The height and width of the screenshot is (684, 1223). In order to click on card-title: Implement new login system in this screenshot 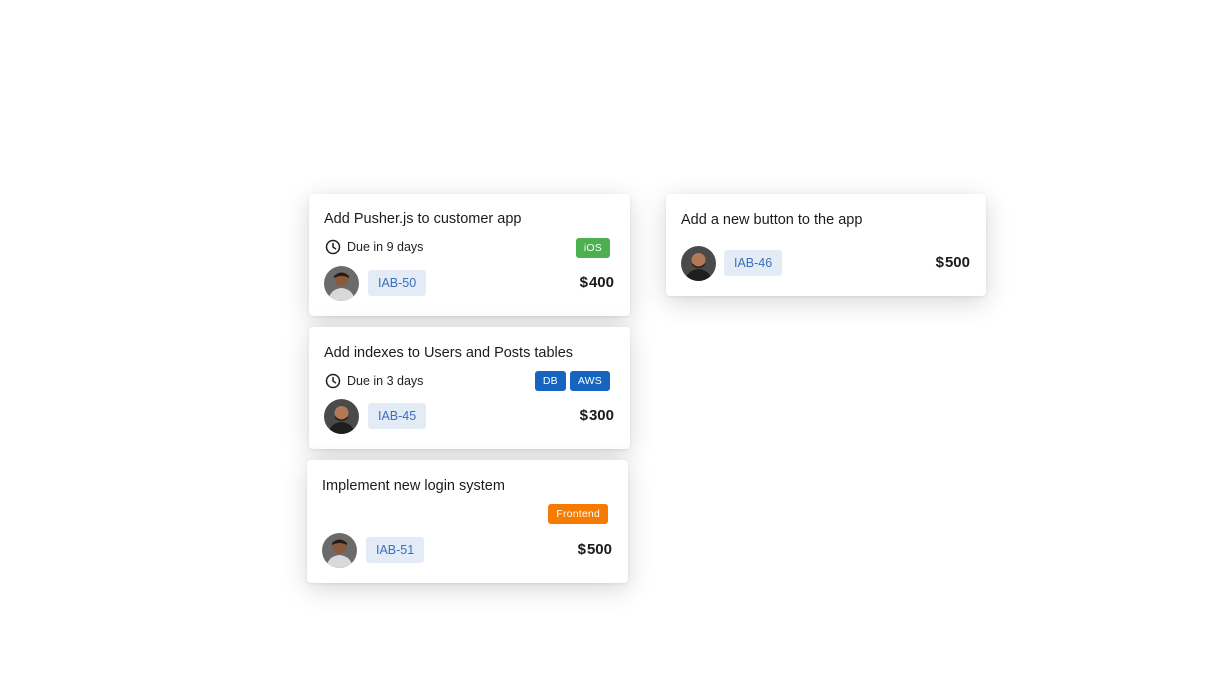, I will do `click(413, 486)`.